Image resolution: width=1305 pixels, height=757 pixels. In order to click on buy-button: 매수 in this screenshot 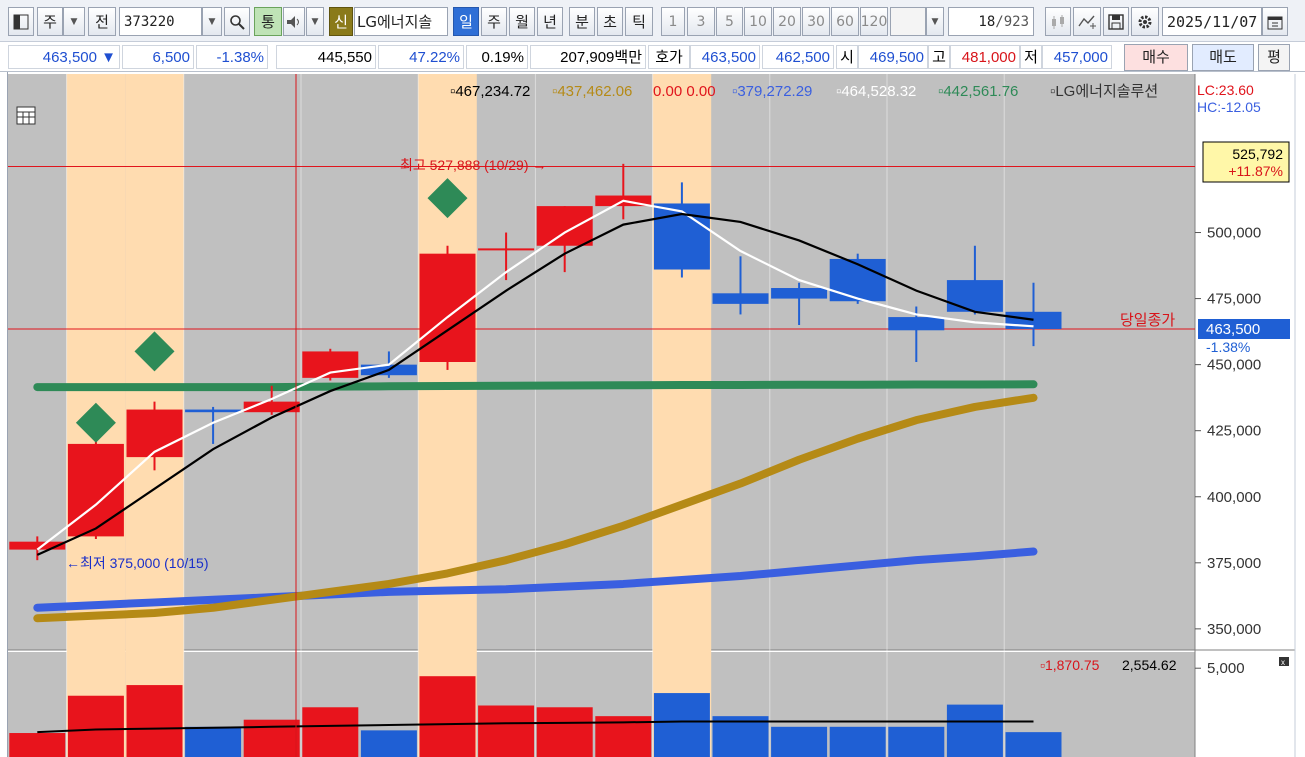, I will do `click(1156, 57)`.